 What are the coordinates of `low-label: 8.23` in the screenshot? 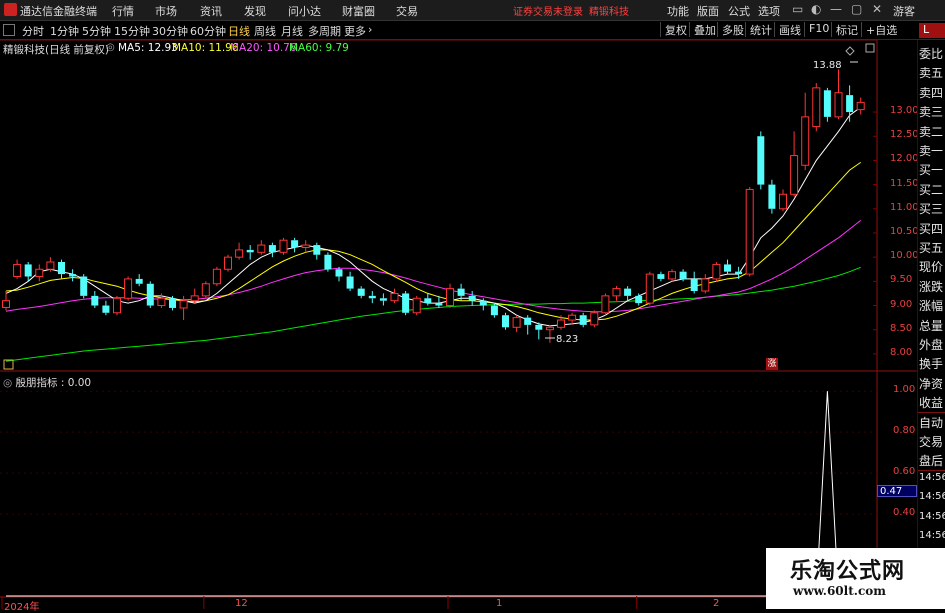 It's located at (567, 339).